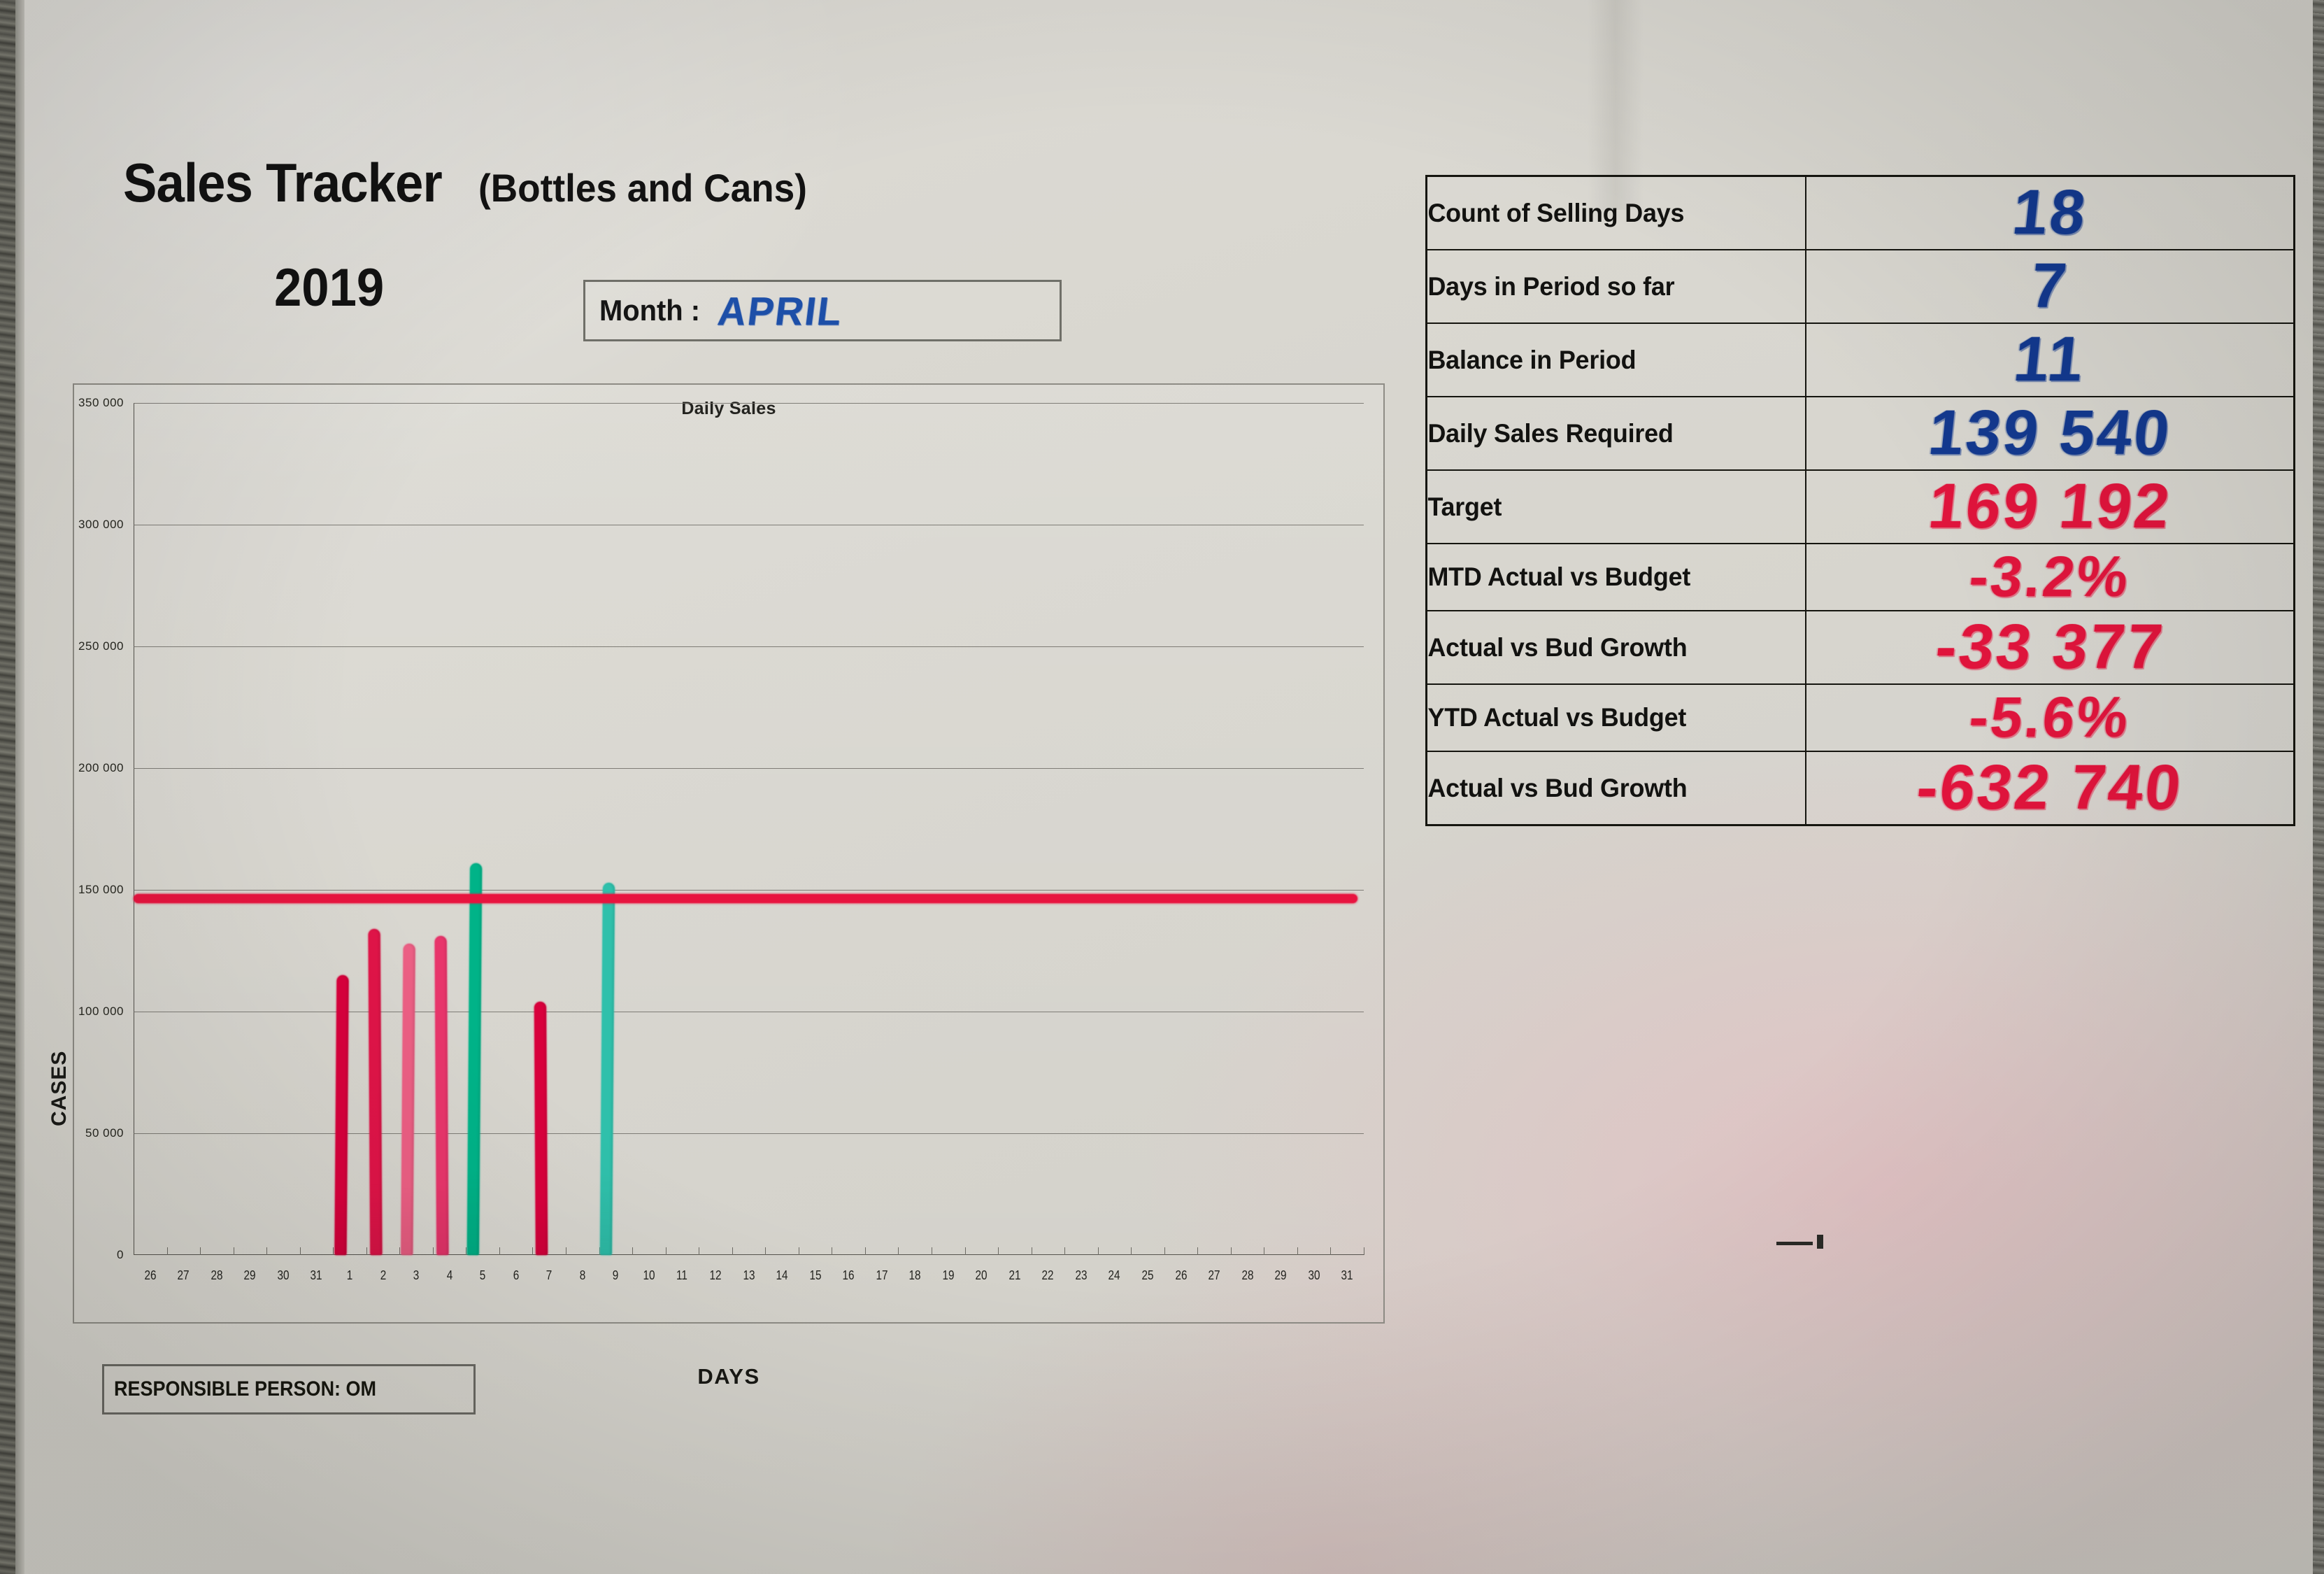 This screenshot has width=2324, height=1574. I want to click on x-axis-tick-label: 15, so click(815, 1275).